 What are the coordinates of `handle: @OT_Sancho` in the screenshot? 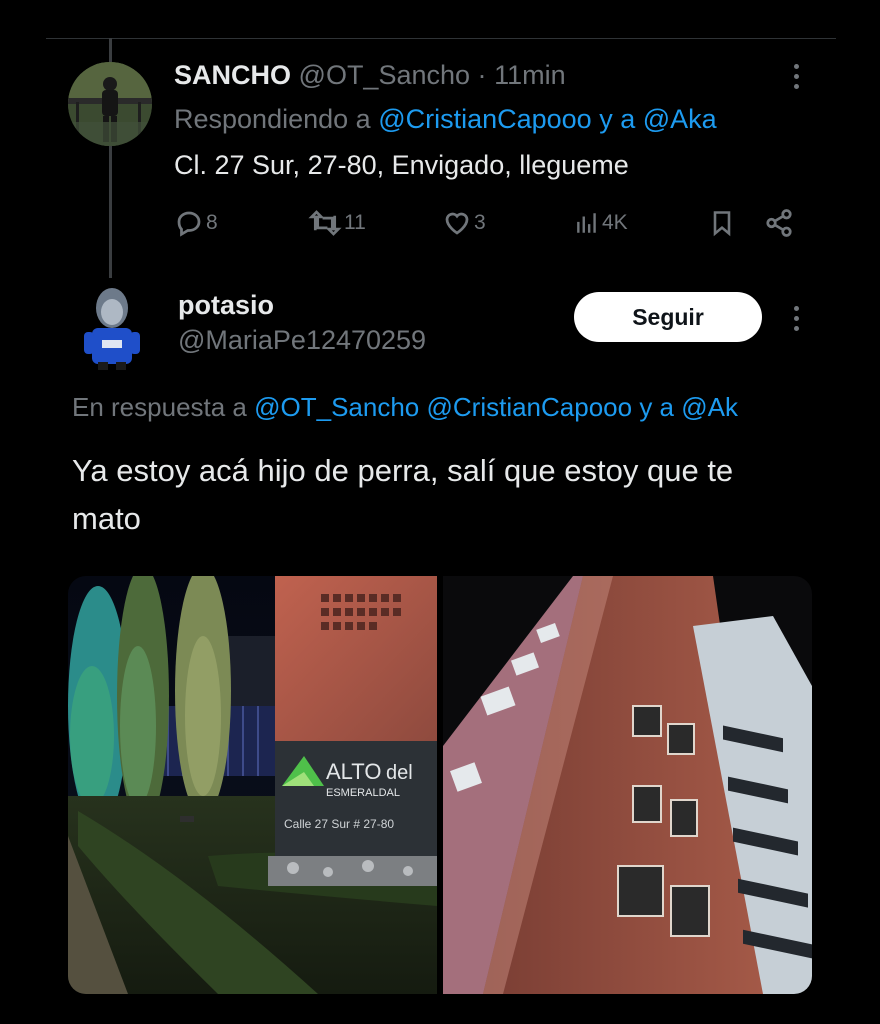 It's located at (385, 75).